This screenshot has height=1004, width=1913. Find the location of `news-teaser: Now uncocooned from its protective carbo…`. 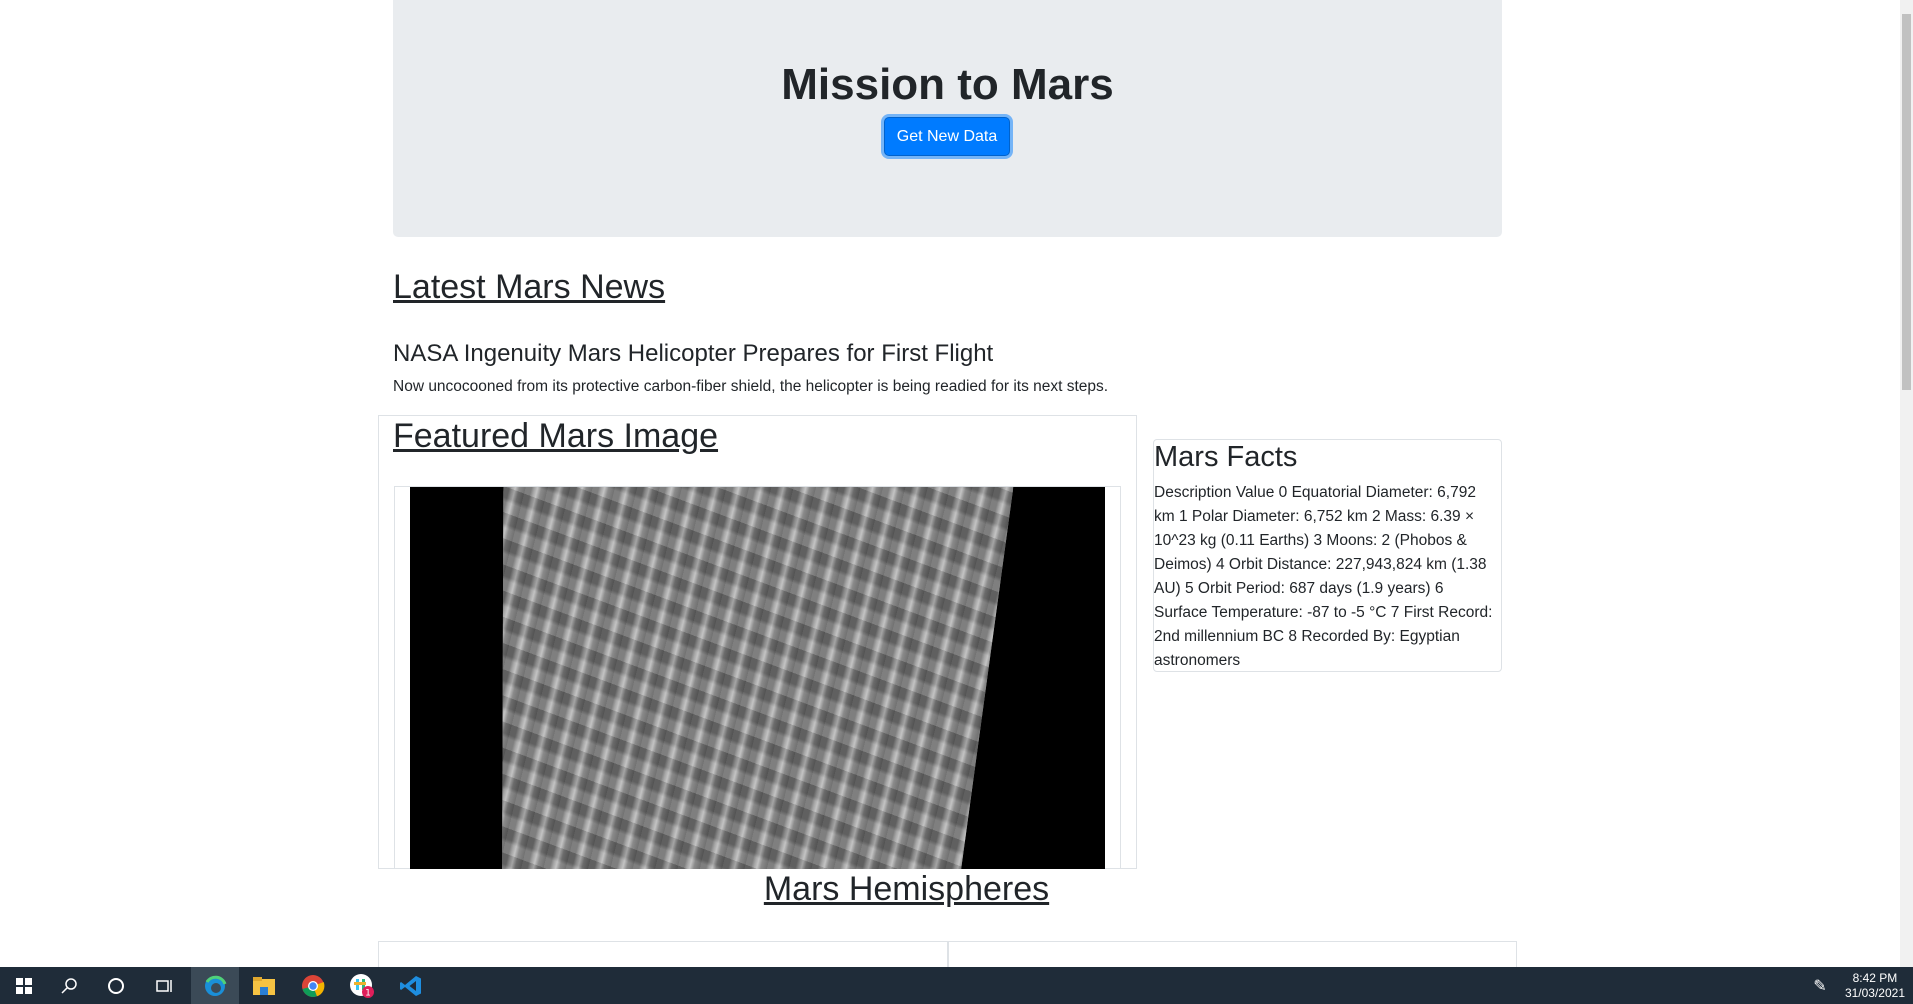

news-teaser: Now uncocooned from its protective carbo… is located at coordinates (751, 386).